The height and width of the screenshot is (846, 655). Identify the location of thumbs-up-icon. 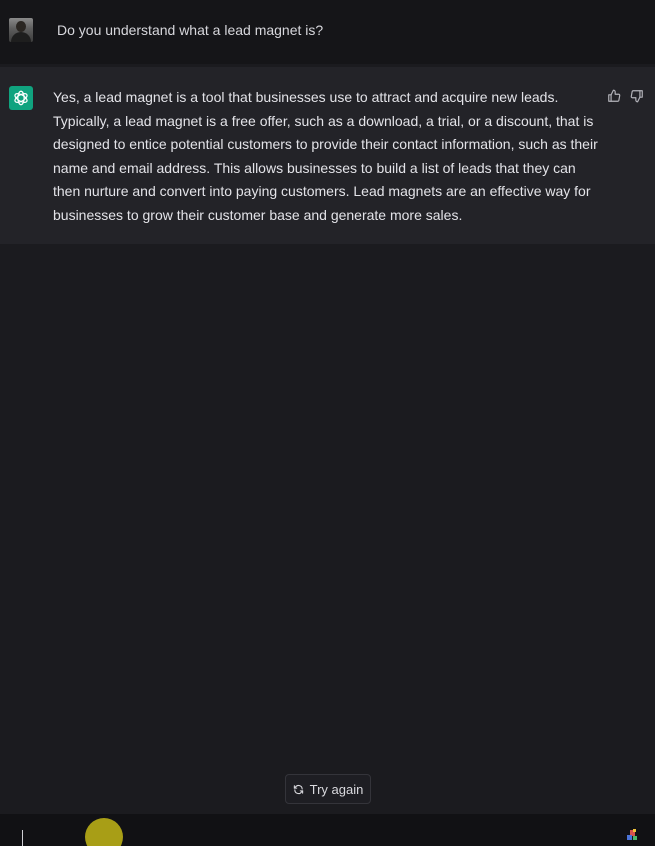
(614, 96).